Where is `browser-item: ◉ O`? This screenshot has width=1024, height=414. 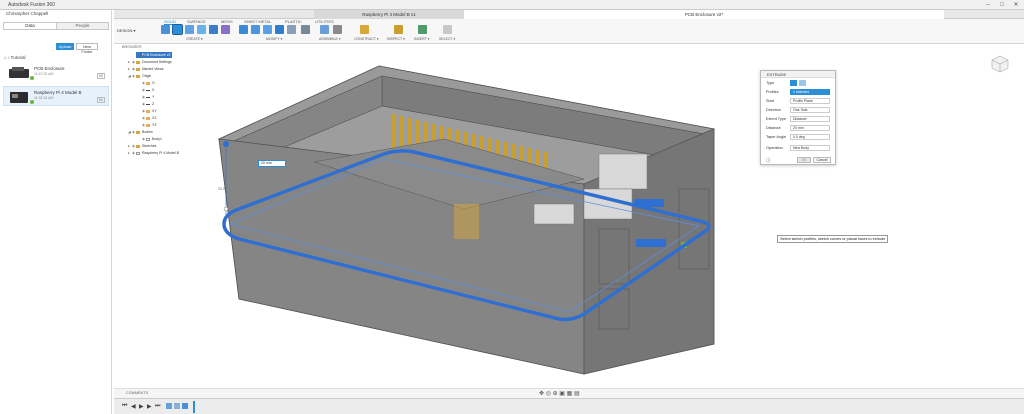 browser-item: ◉ O is located at coordinates (148, 83).